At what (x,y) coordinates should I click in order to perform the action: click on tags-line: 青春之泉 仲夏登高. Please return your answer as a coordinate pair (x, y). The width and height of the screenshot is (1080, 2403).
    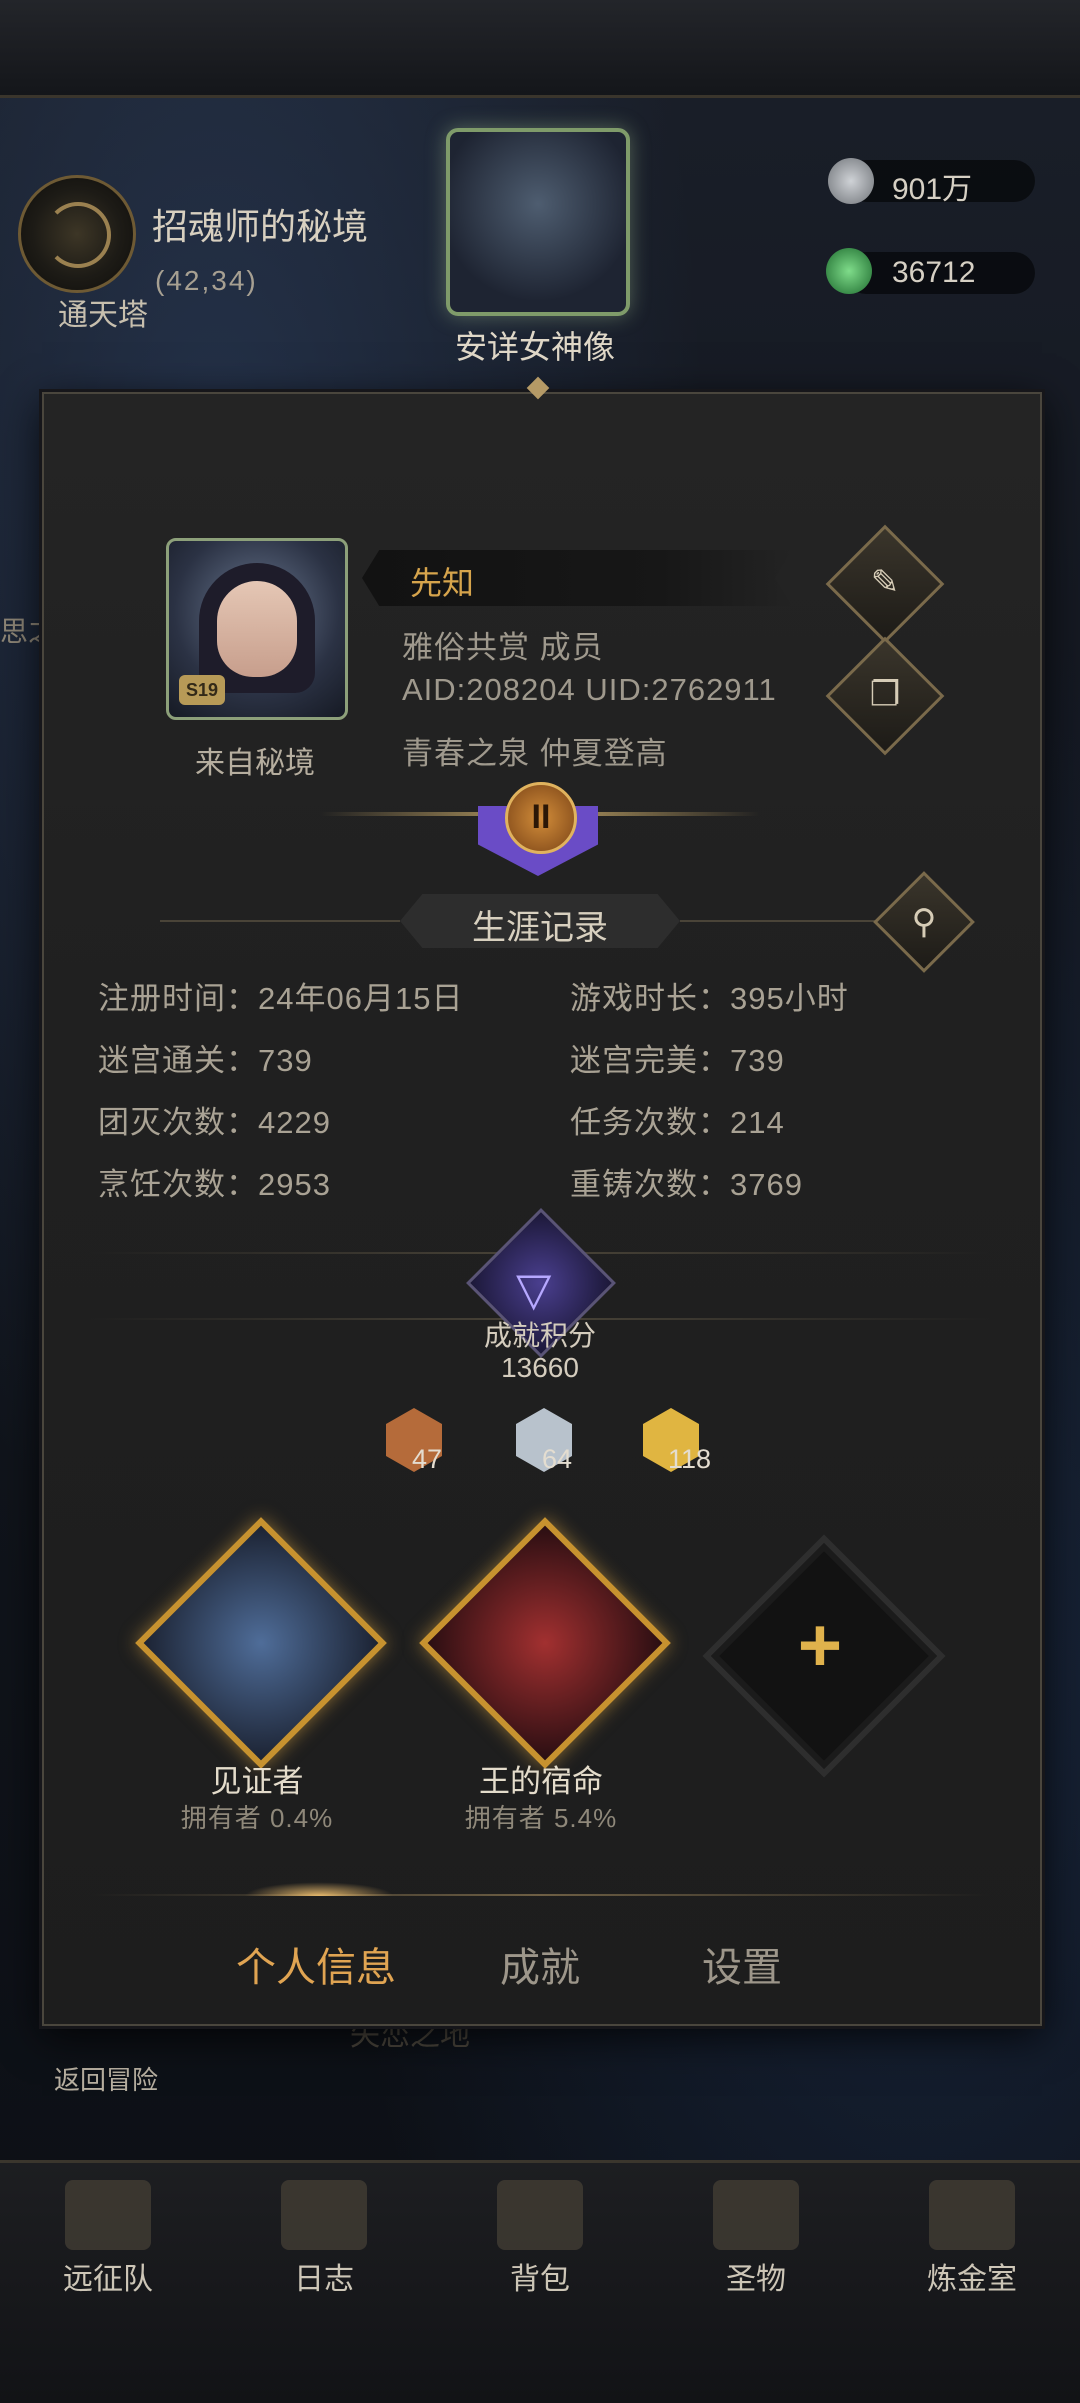
    Looking at the image, I should click on (535, 753).